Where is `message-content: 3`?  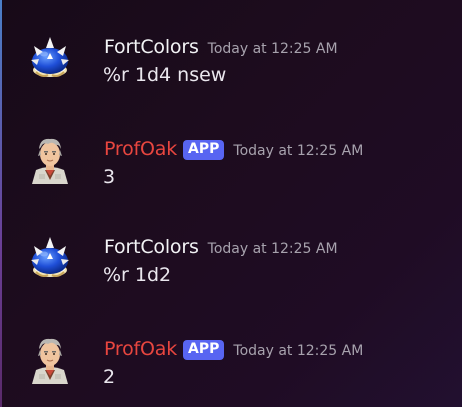
message-content: 3 is located at coordinates (109, 177).